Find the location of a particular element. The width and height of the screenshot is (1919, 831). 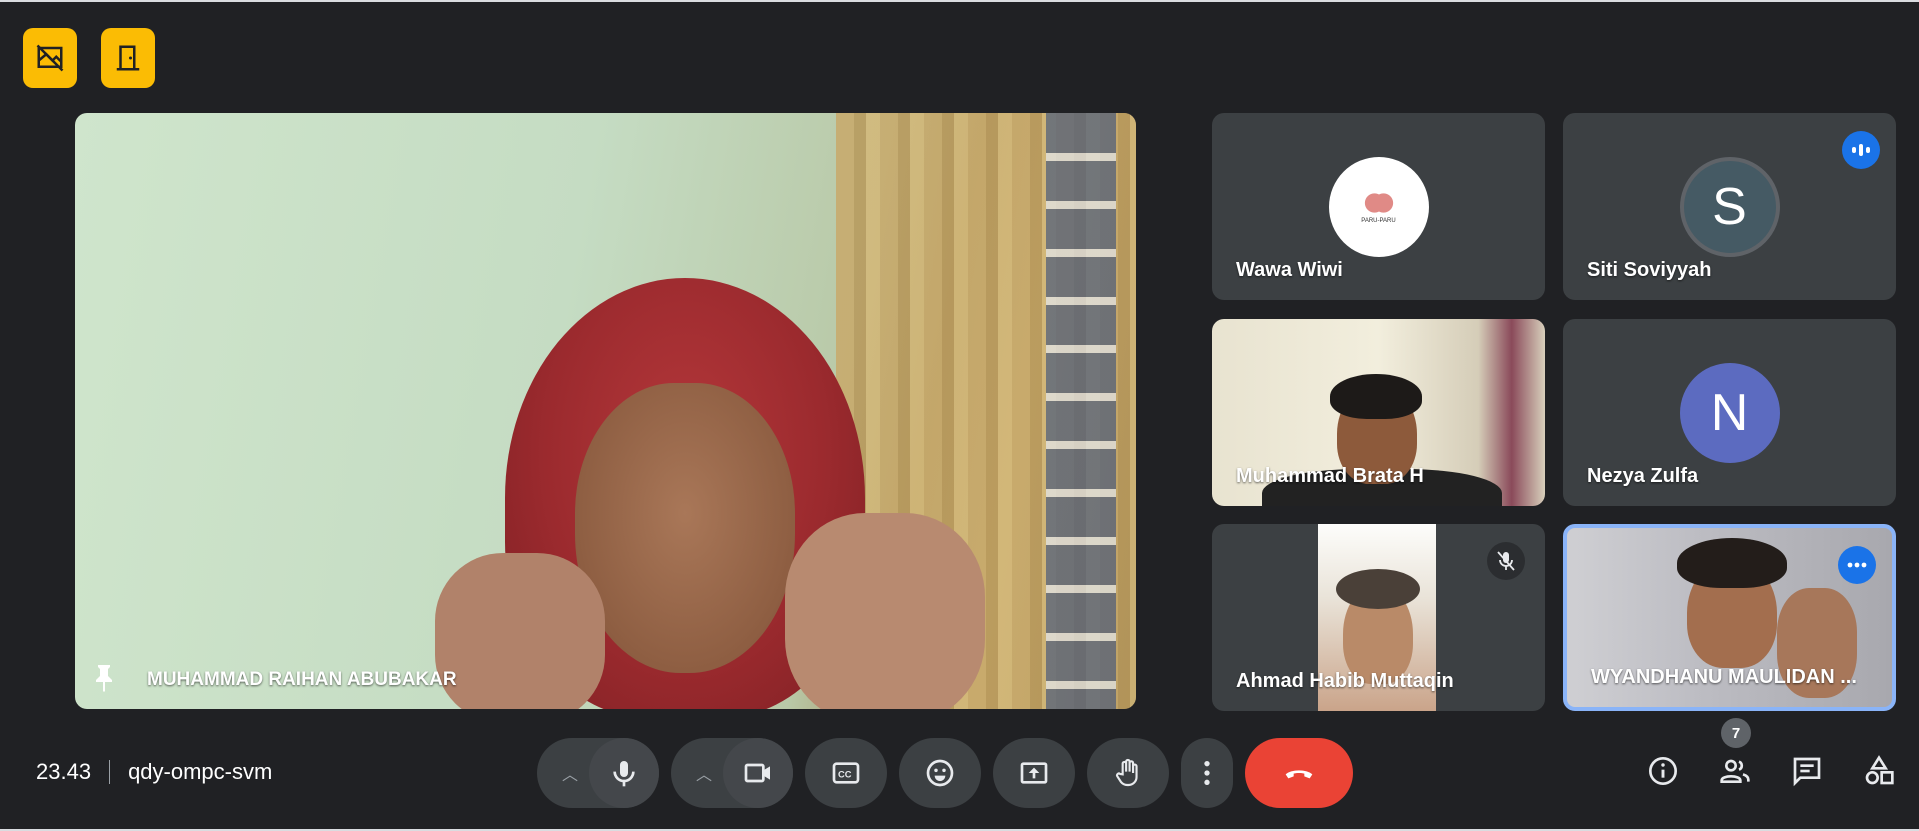

lungs-image is located at coordinates (1378, 203).